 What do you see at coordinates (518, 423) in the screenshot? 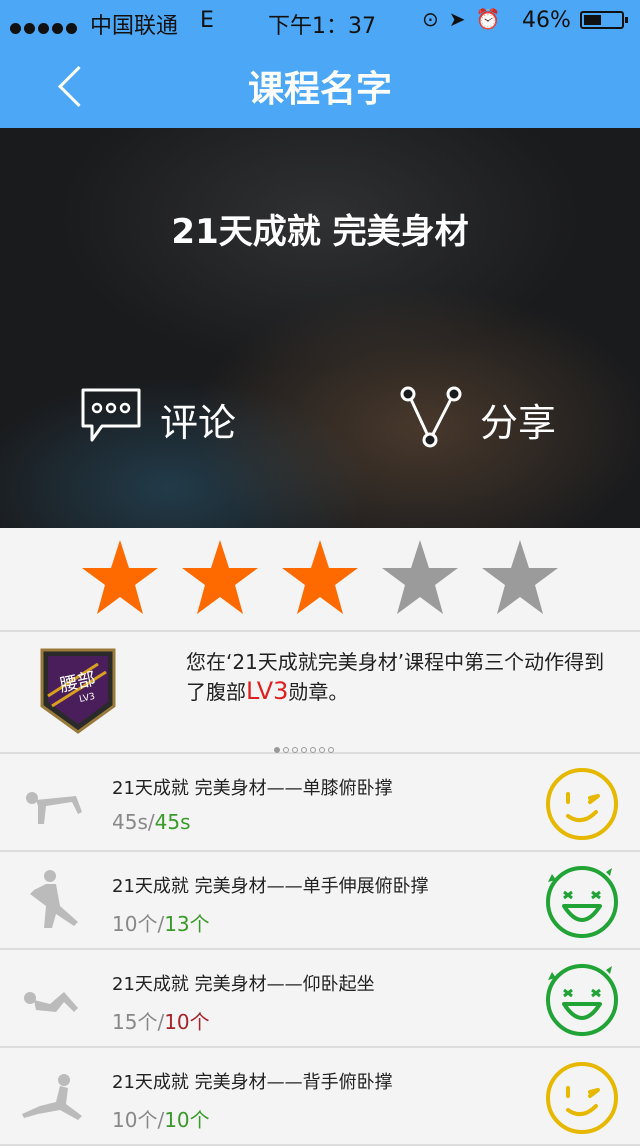
I see `share-label: 分享` at bounding box center [518, 423].